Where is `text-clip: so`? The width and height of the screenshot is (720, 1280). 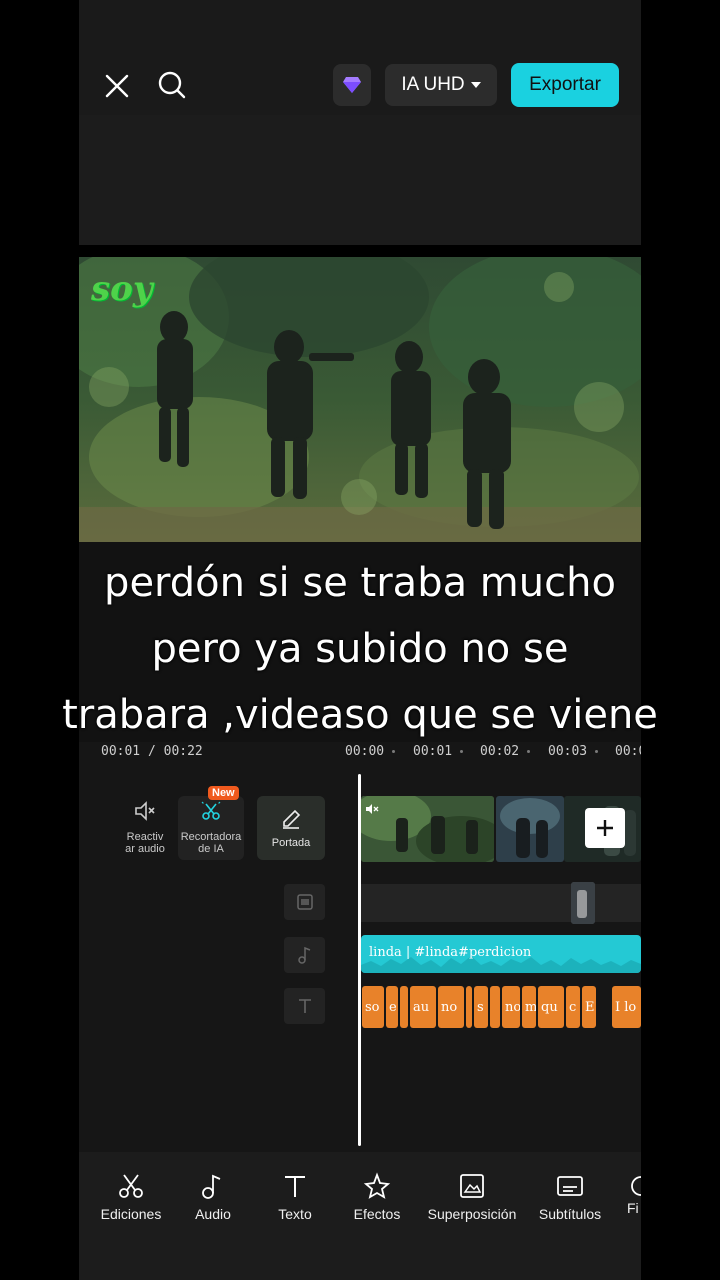 text-clip: so is located at coordinates (373, 1007).